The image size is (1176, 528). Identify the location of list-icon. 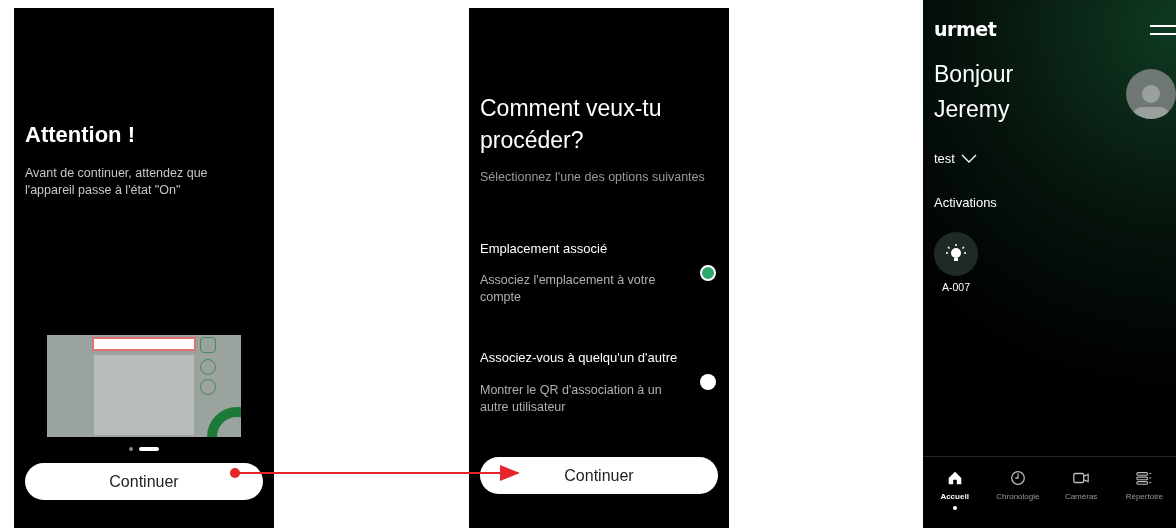
(1144, 478).